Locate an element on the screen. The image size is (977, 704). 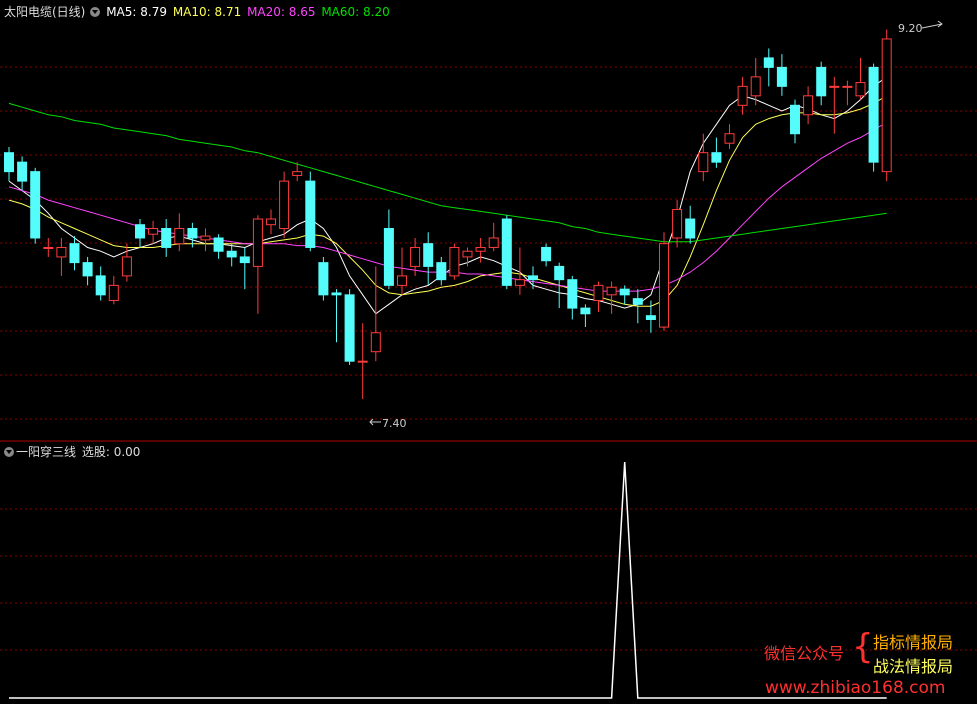
ma60-label: MA60: 8.20 is located at coordinates (355, 12).